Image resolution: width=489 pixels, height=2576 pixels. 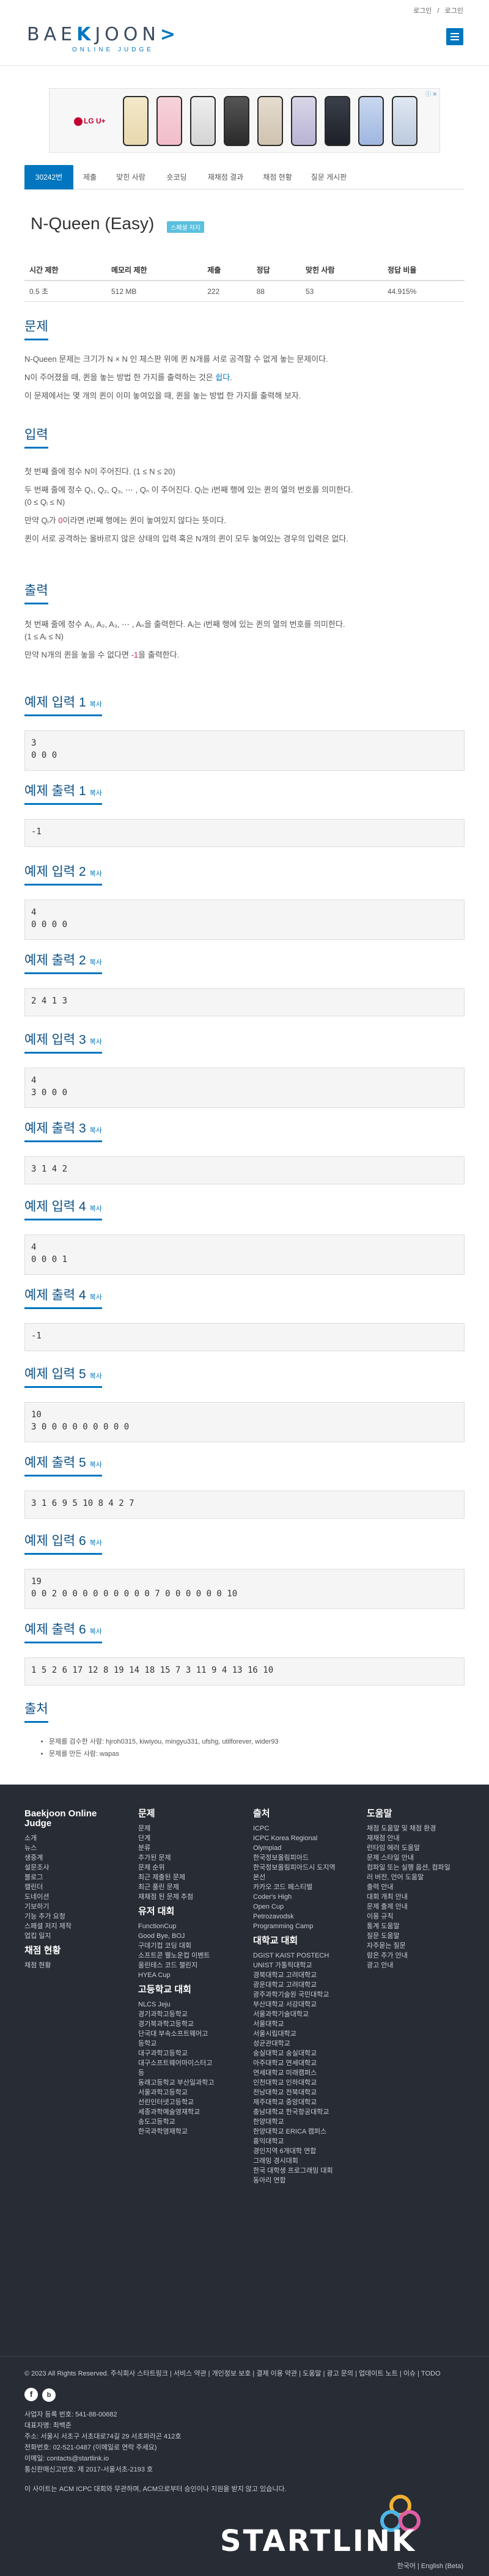 I want to click on tab-rejudge: 재채점 결과, so click(x=225, y=177).